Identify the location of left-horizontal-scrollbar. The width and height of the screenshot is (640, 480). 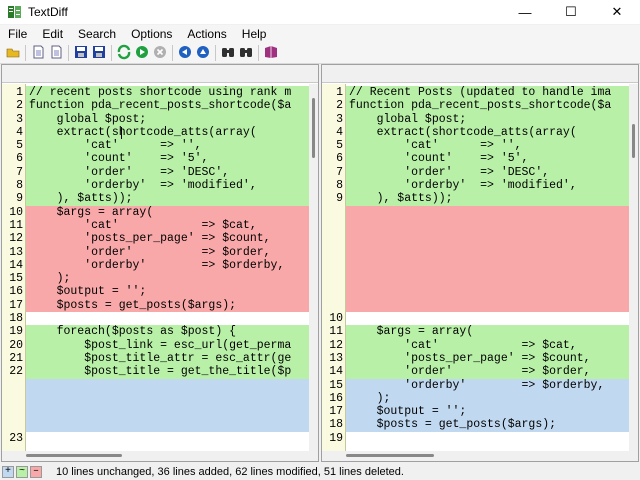
(160, 456).